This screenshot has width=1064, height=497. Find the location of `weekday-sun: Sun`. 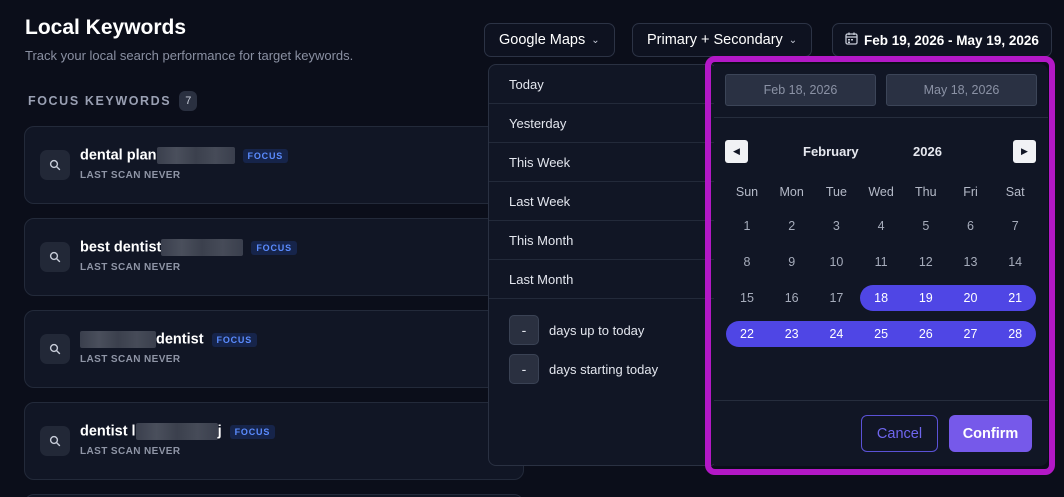

weekday-sun: Sun is located at coordinates (747, 192).